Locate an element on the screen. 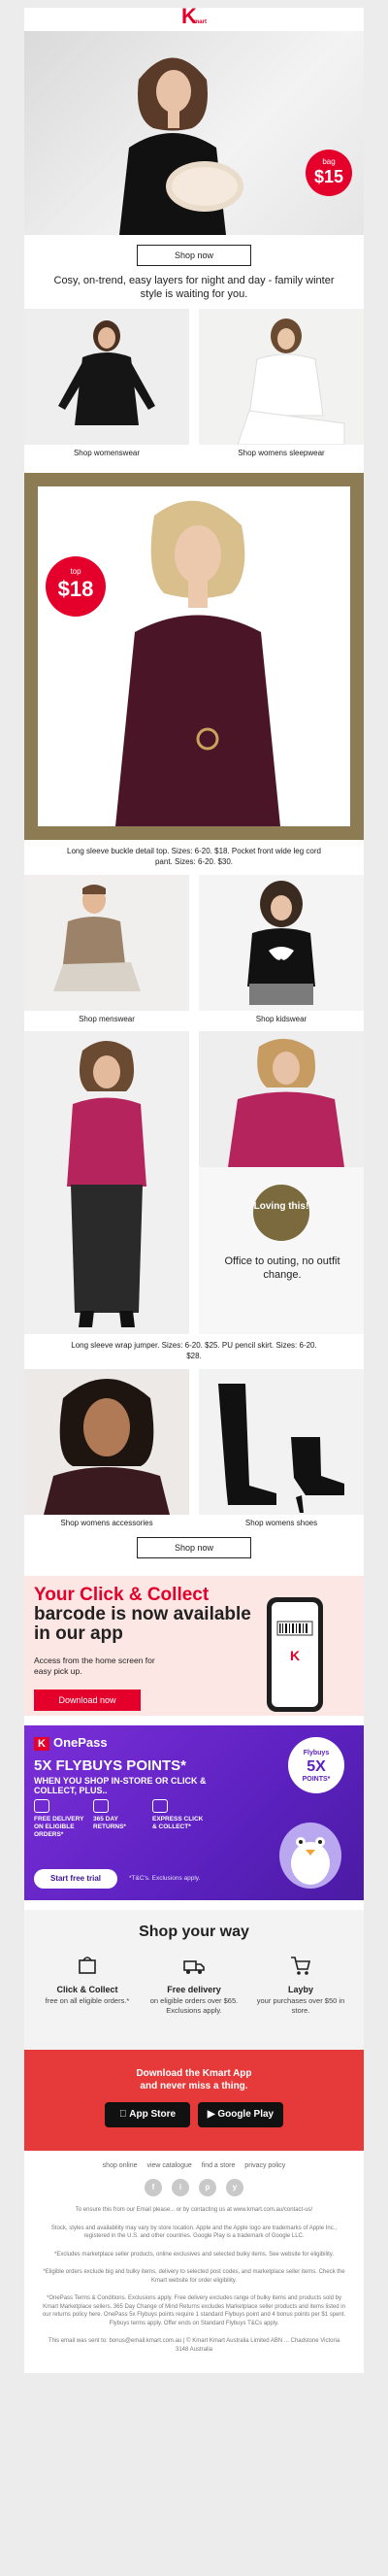 The image size is (388, 2576). hero-image: bag $15 is located at coordinates (194, 133).